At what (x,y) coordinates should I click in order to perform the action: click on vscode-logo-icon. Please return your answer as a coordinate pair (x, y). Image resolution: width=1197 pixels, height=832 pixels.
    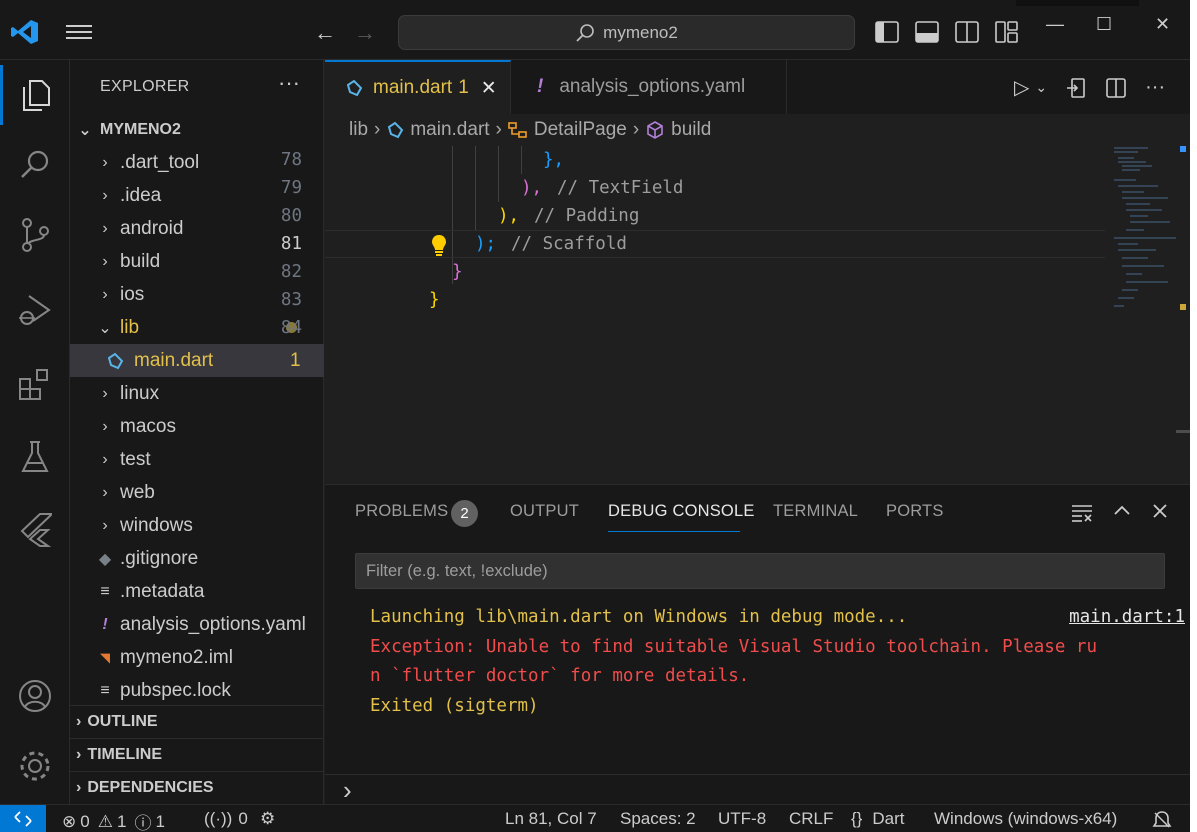
    Looking at the image, I should click on (25, 32).